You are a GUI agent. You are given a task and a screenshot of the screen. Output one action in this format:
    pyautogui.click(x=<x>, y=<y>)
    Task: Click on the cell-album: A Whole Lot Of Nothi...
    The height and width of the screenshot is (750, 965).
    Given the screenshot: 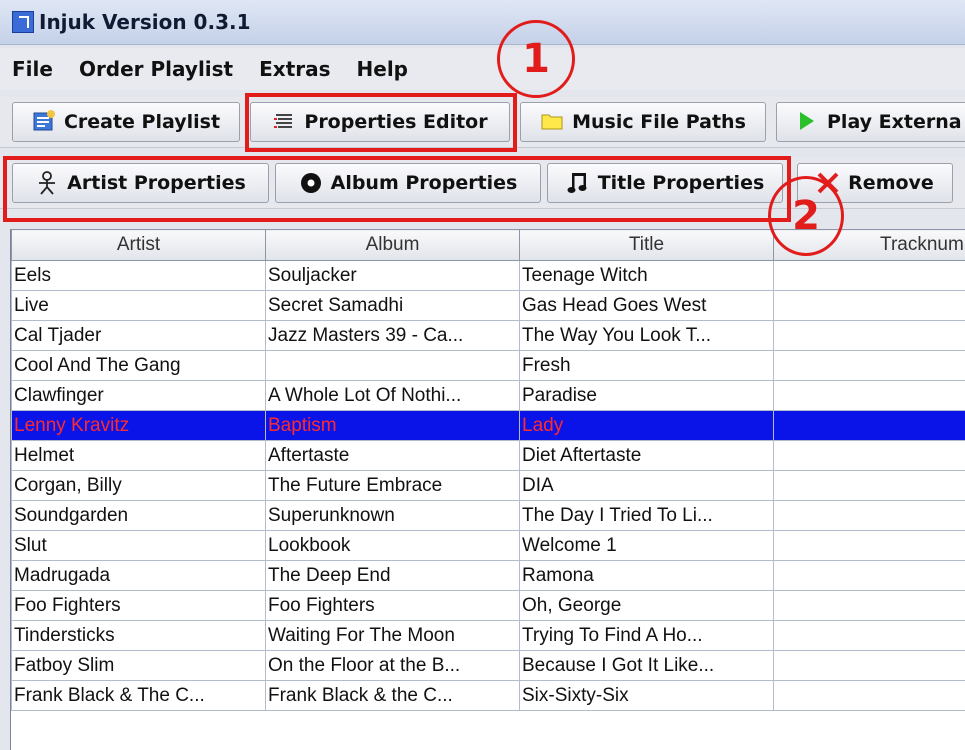 What is the action you would take?
    pyautogui.click(x=392, y=395)
    